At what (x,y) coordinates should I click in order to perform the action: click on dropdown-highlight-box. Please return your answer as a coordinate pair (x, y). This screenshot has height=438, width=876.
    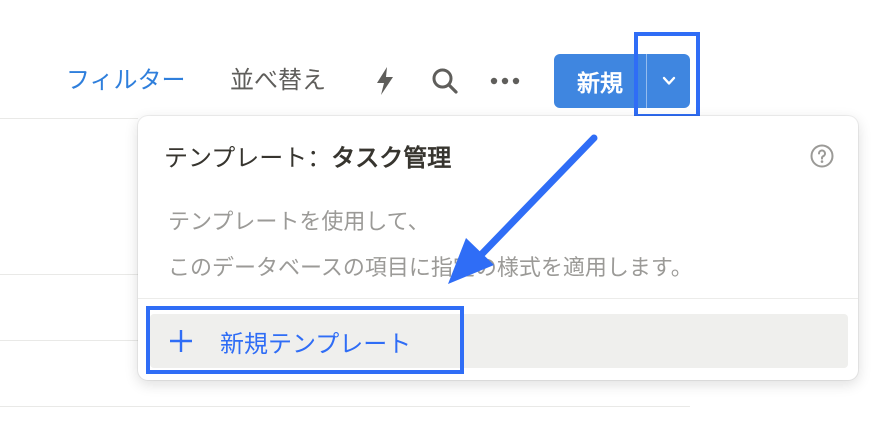
    Looking at the image, I should click on (667, 75).